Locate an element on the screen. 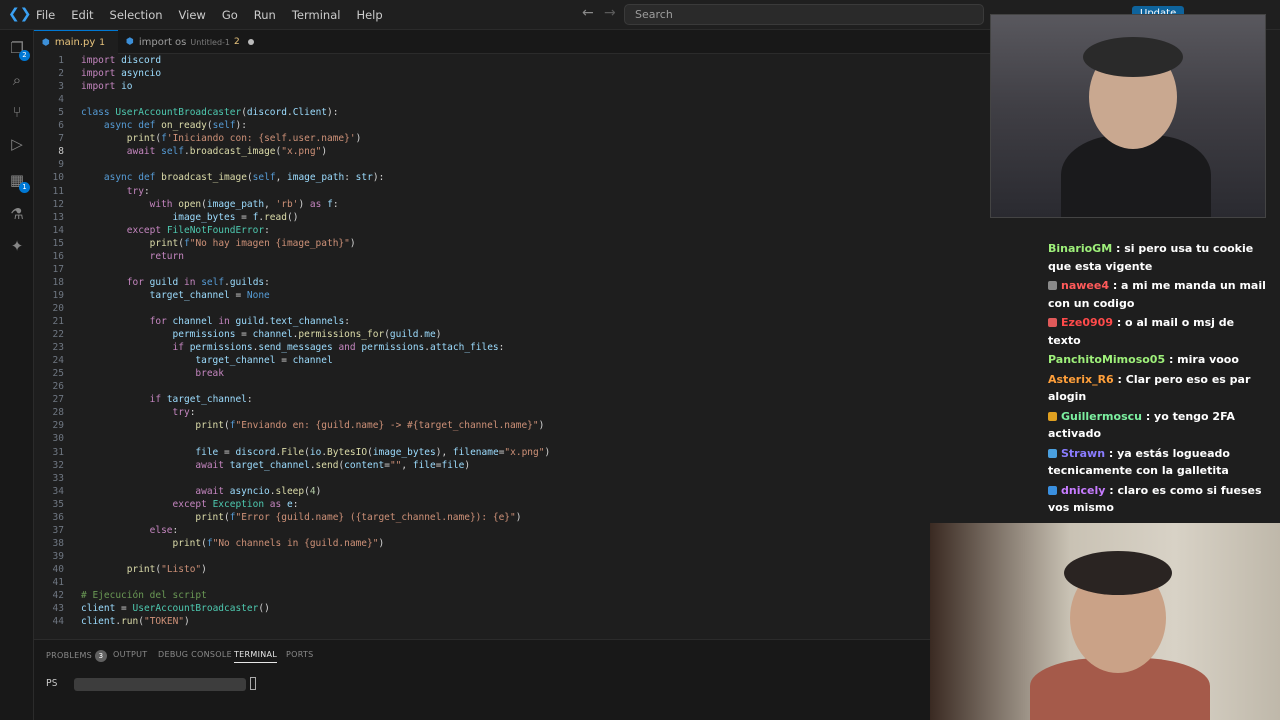 The width and height of the screenshot is (1280, 720). search-icon: ⌕ is located at coordinates (17, 80).